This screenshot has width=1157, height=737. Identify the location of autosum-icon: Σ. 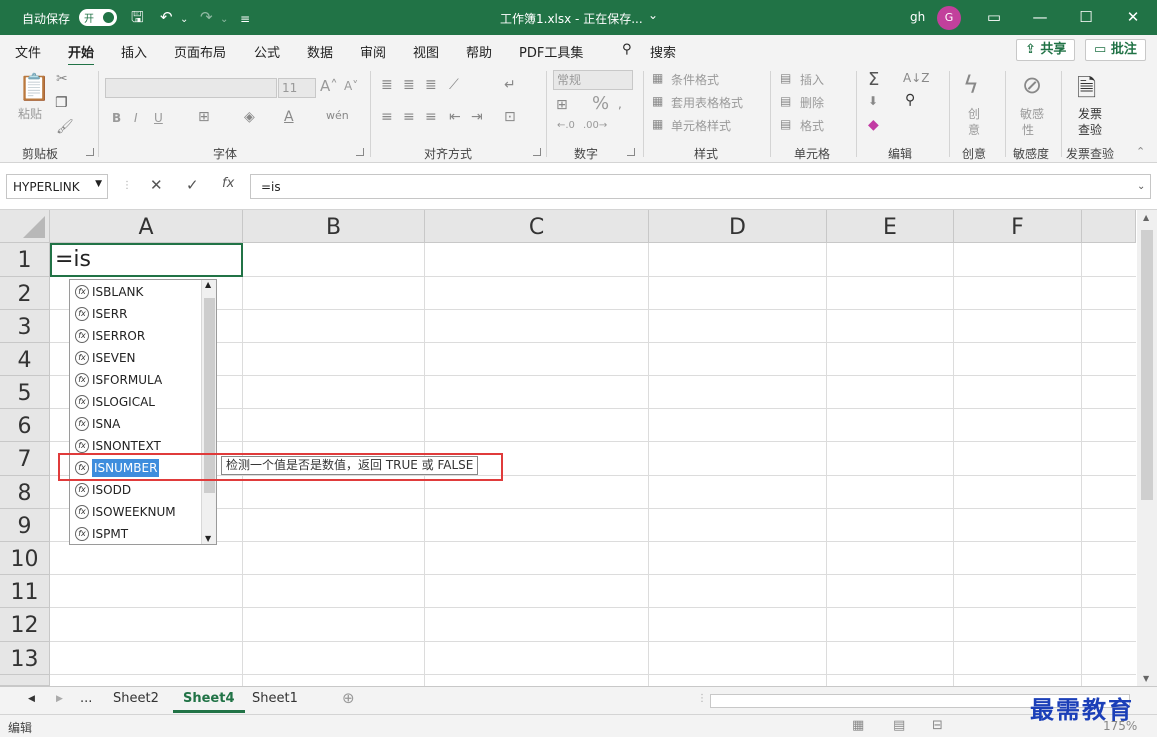
(873, 79).